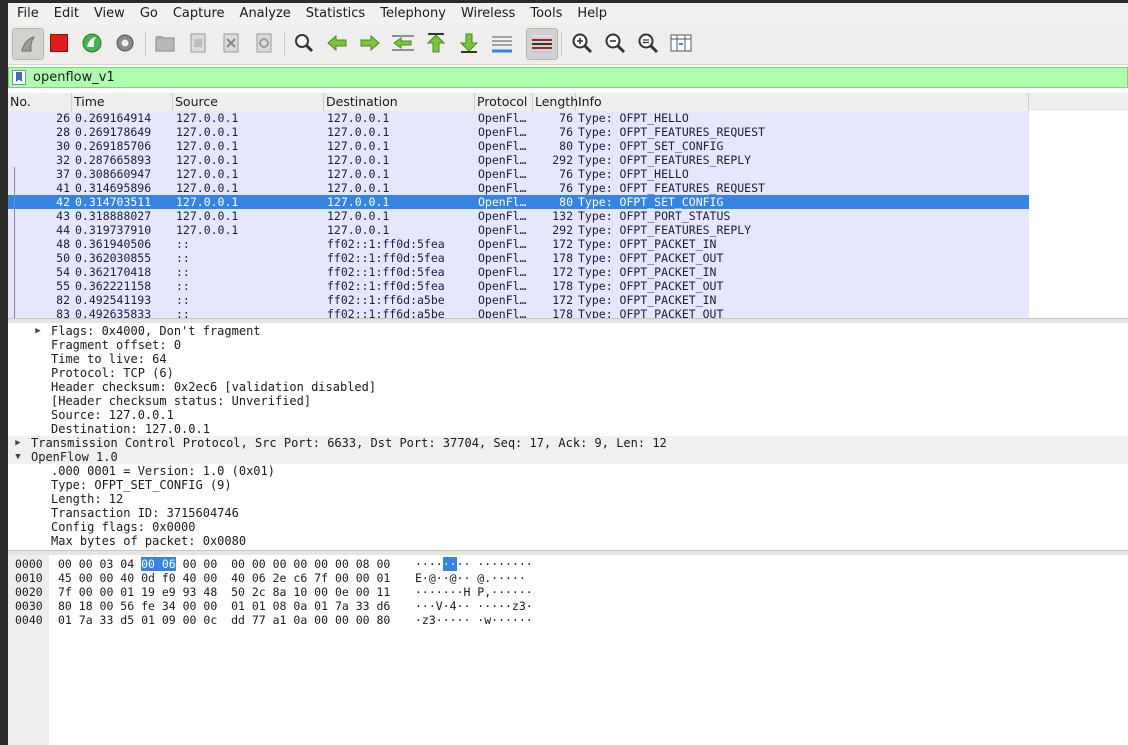  Describe the element at coordinates (544, 13) in the screenshot. I see `menu-tools: Tools` at that location.